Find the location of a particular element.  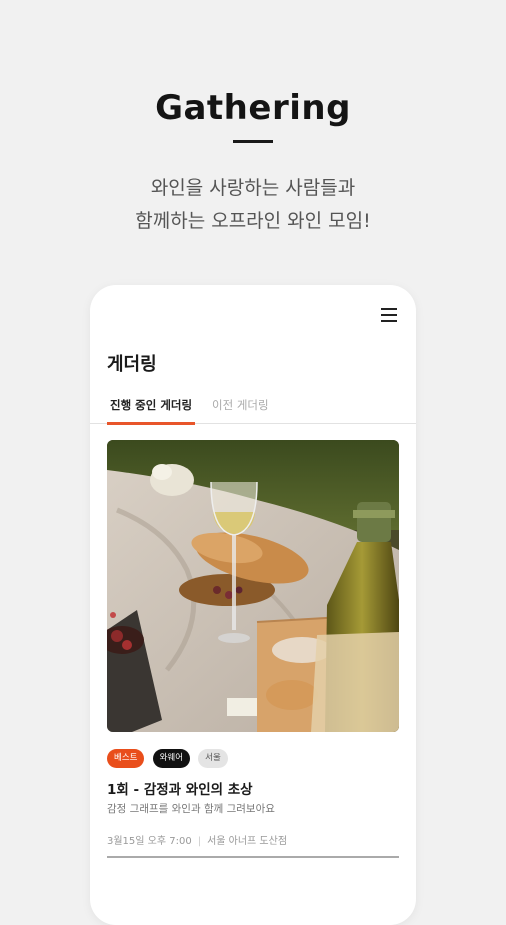

card-bottom-divider is located at coordinates (253, 857).